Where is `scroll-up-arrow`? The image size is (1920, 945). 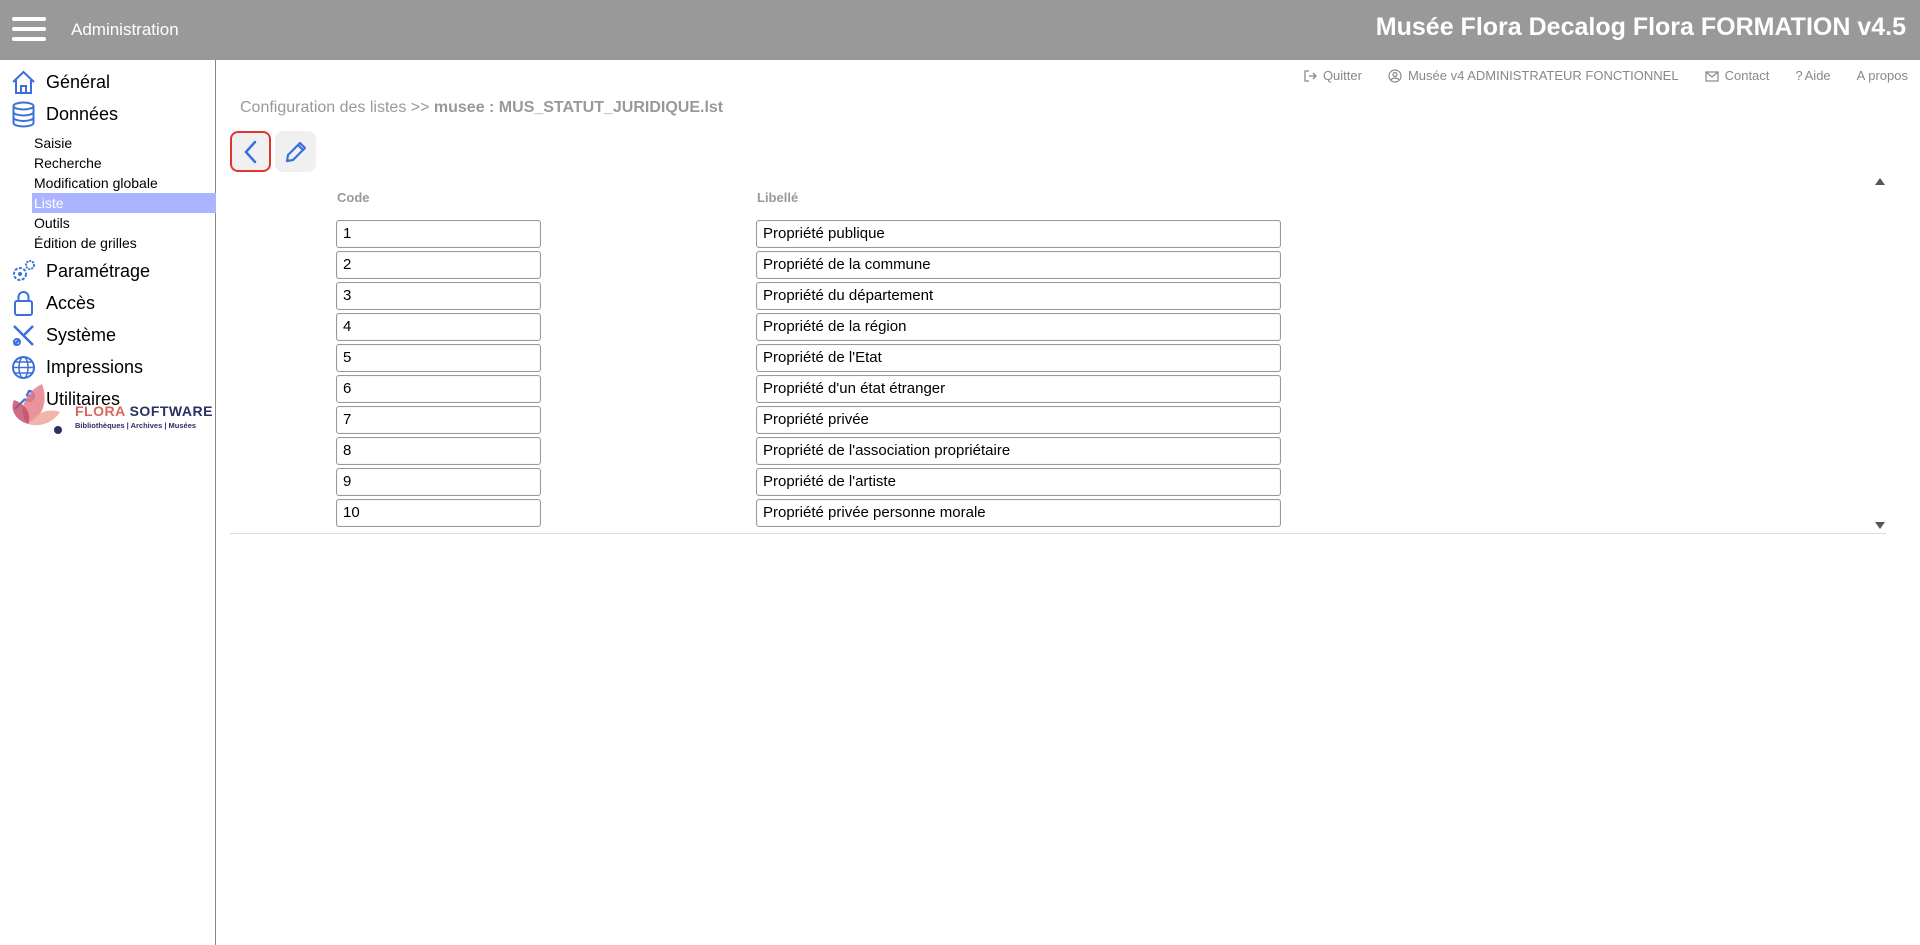
scroll-up-arrow is located at coordinates (1880, 181).